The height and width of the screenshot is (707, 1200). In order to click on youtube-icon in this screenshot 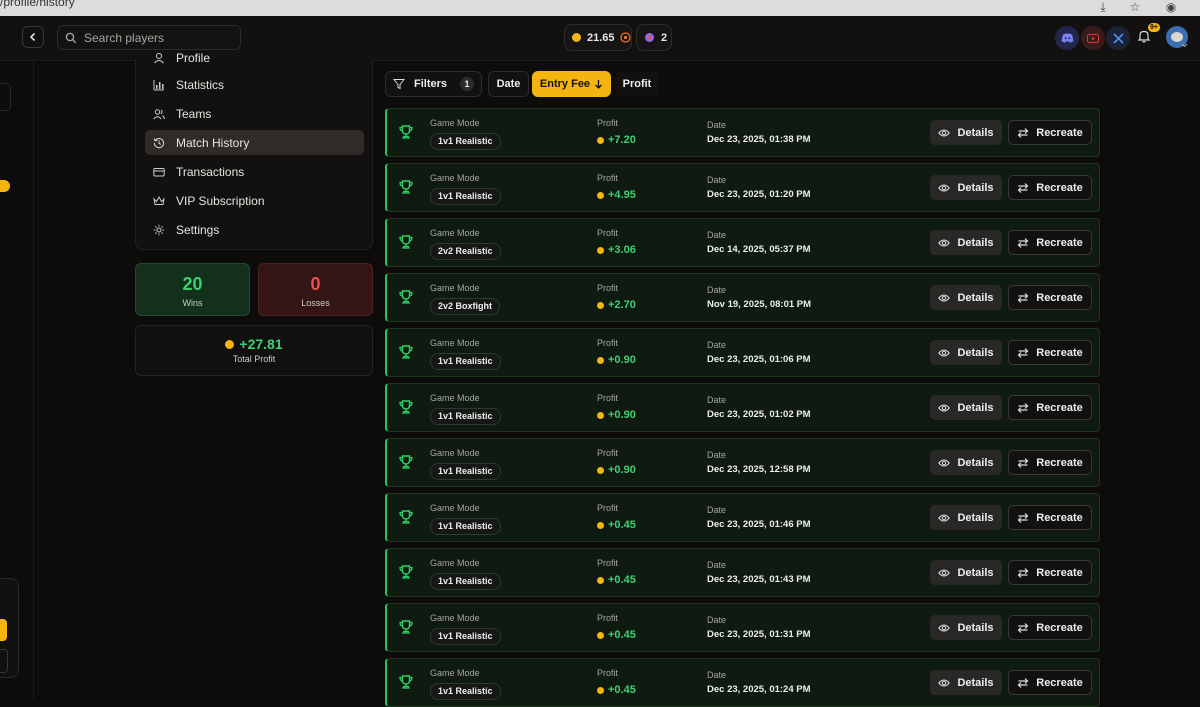, I will do `click(1093, 38)`.